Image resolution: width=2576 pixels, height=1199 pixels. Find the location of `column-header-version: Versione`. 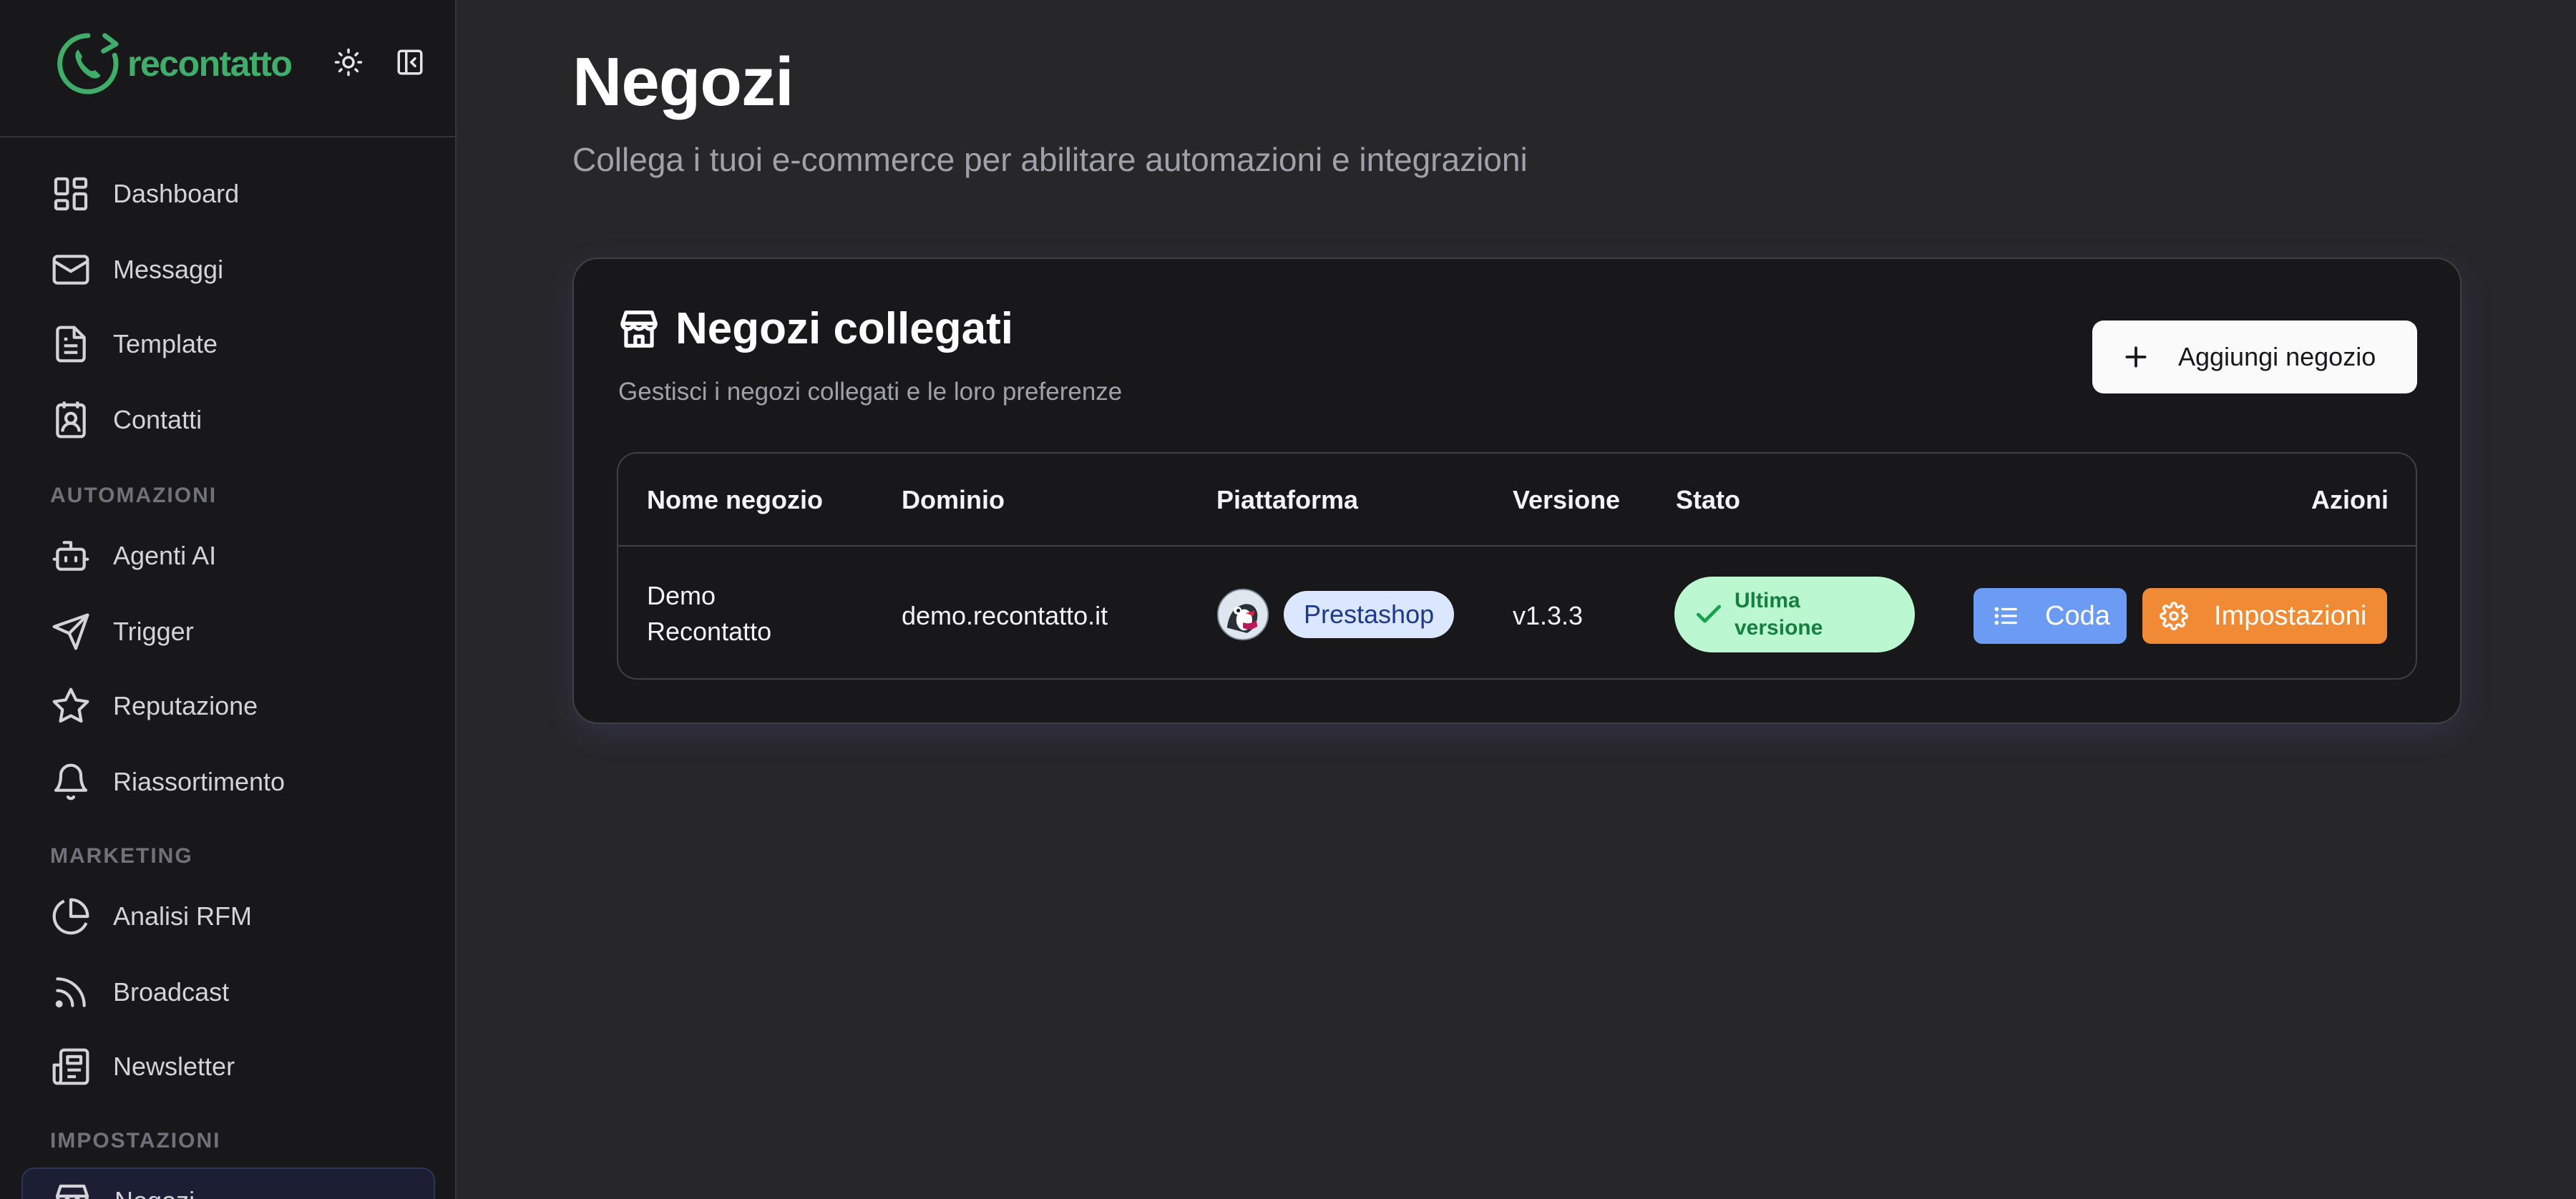

column-header-version: Versione is located at coordinates (1567, 499).